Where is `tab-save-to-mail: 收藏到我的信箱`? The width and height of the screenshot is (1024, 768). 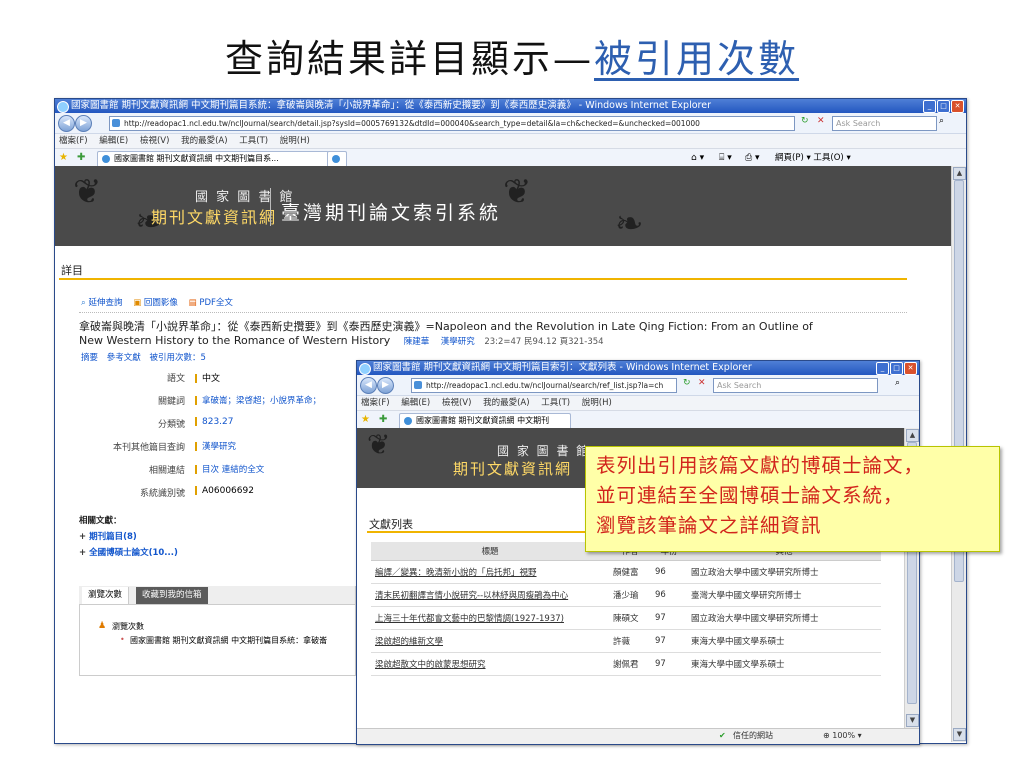
tab-save-to-mail: 收藏到我的信箱 is located at coordinates (172, 595).